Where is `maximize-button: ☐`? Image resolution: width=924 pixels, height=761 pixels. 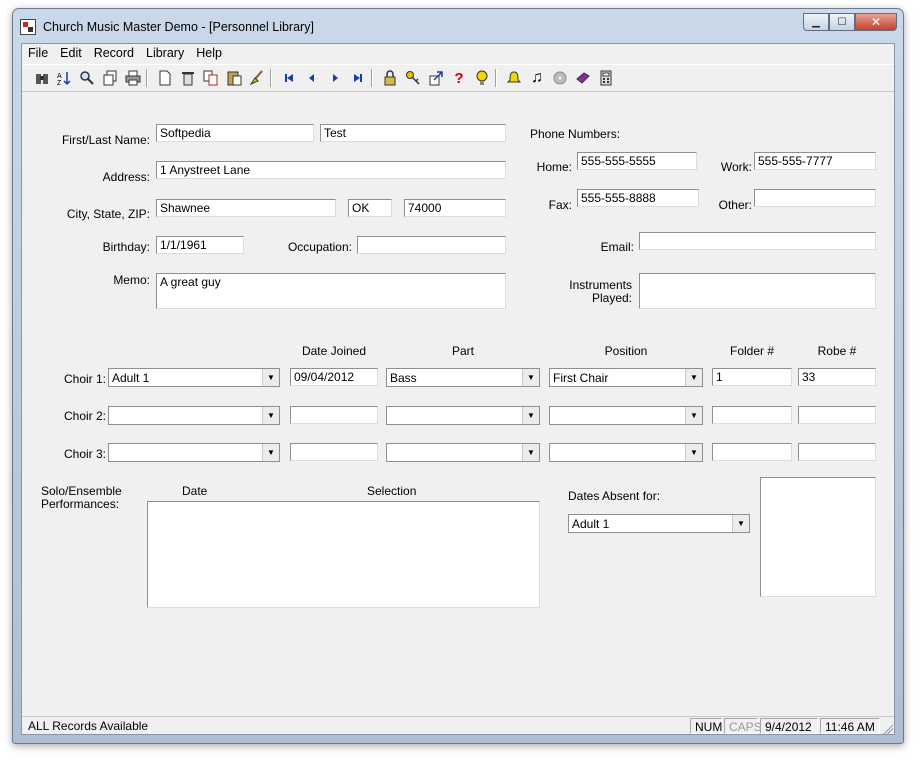
maximize-button: ☐ is located at coordinates (842, 22).